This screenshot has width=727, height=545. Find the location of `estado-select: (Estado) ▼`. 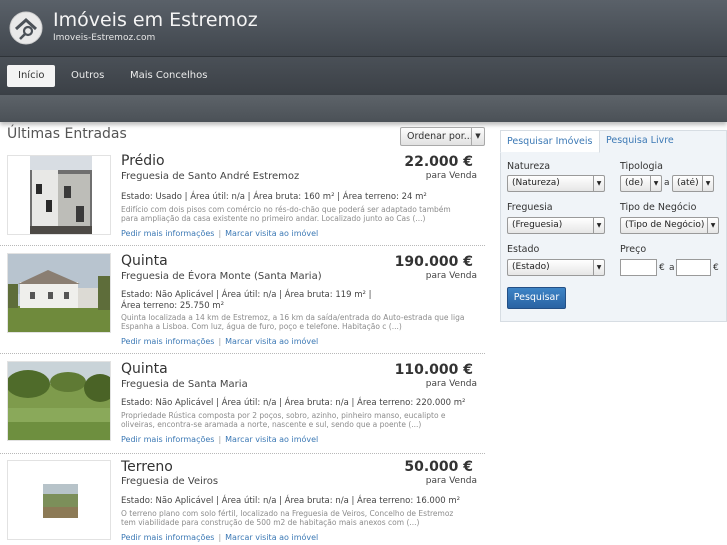

estado-select: (Estado) ▼ is located at coordinates (556, 267).